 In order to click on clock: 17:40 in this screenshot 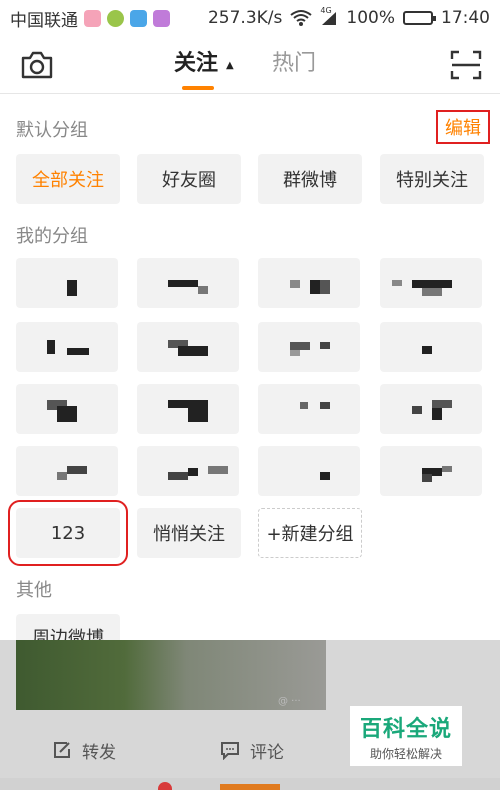, I will do `click(465, 18)`.